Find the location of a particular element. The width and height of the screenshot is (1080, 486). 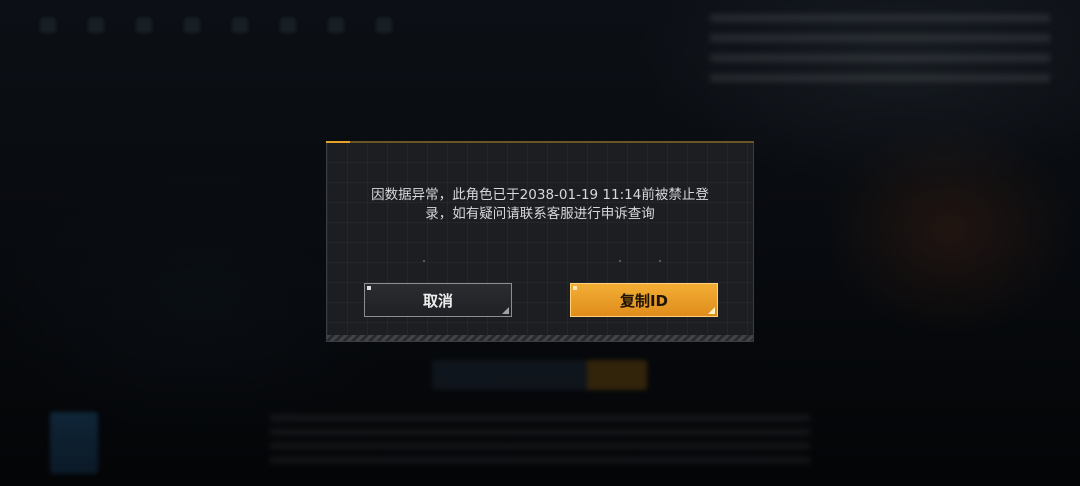

cancel-button: 取消 is located at coordinates (438, 300).